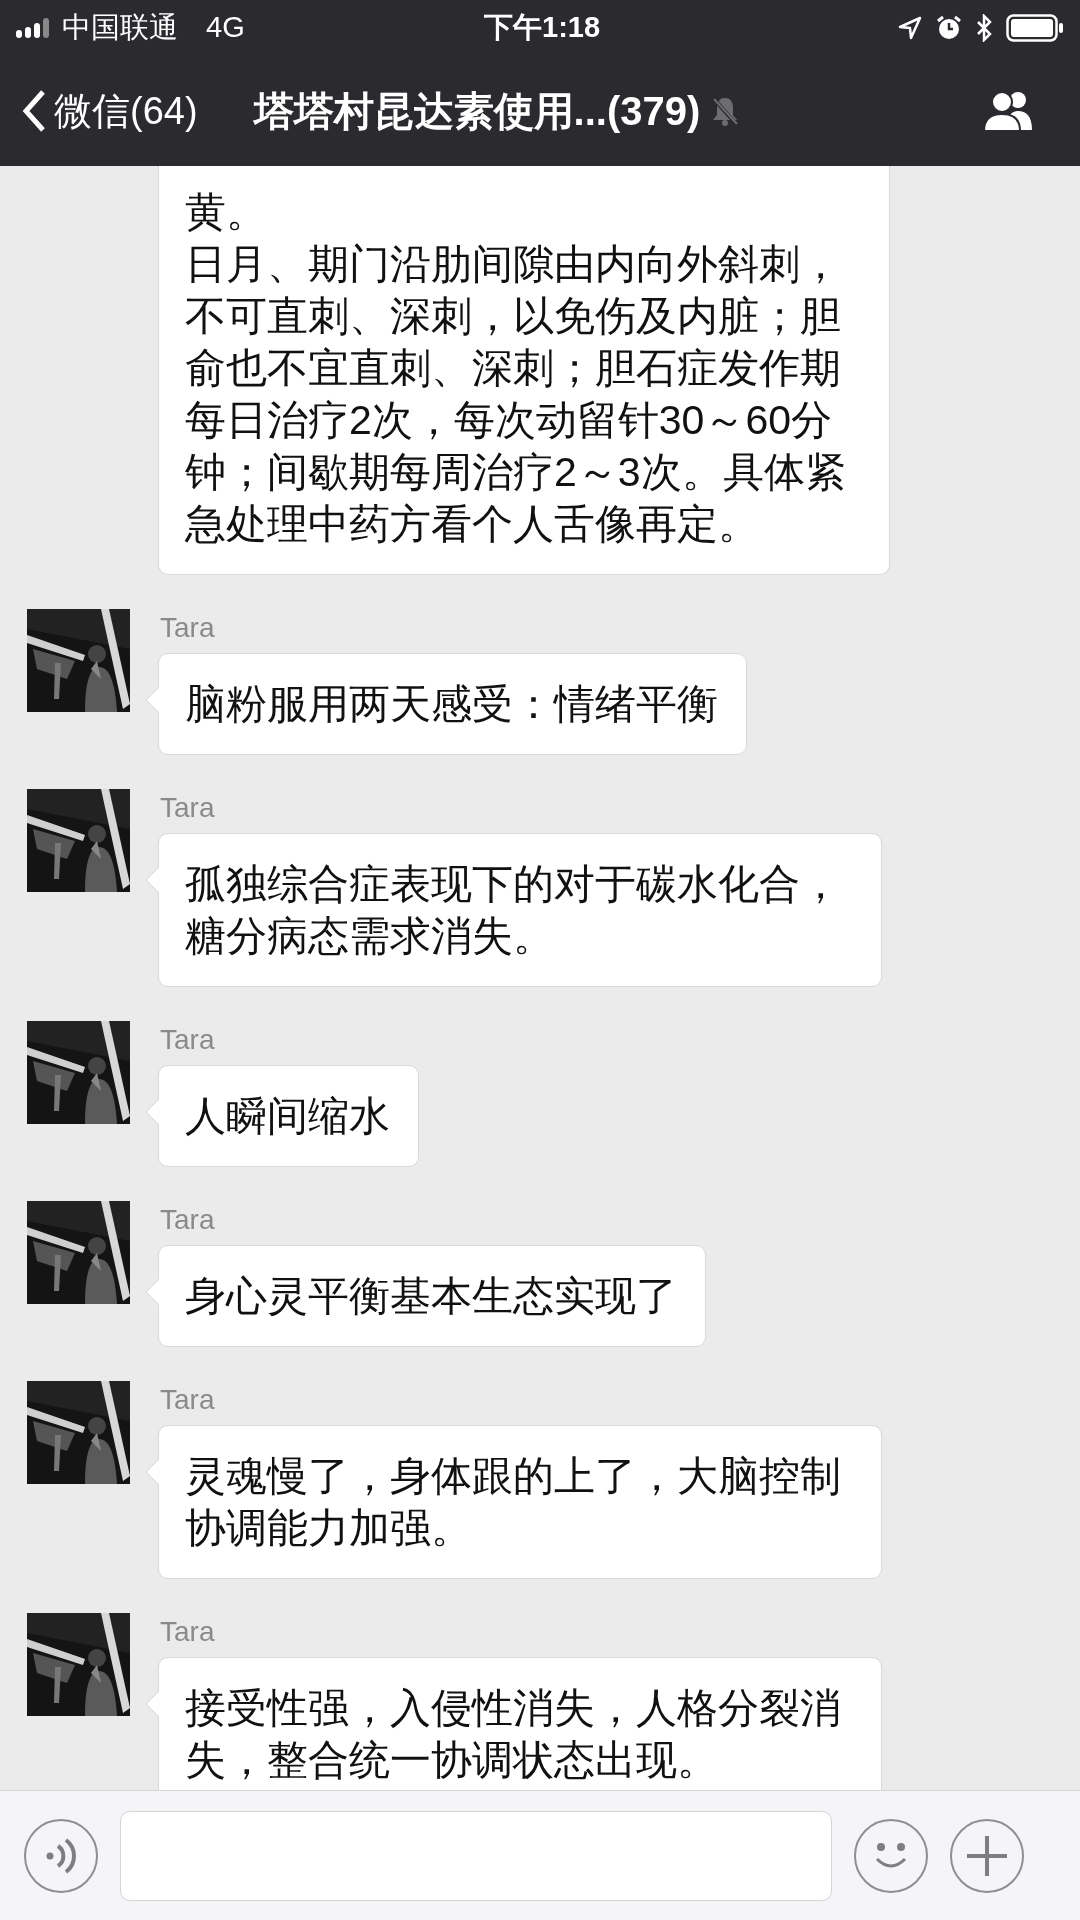 The width and height of the screenshot is (1080, 1920). What do you see at coordinates (520, 1723) in the screenshot?
I see `message-bubble: 接受性强，入侵性消失，人格分裂消失，整合统一协调状态出现。` at bounding box center [520, 1723].